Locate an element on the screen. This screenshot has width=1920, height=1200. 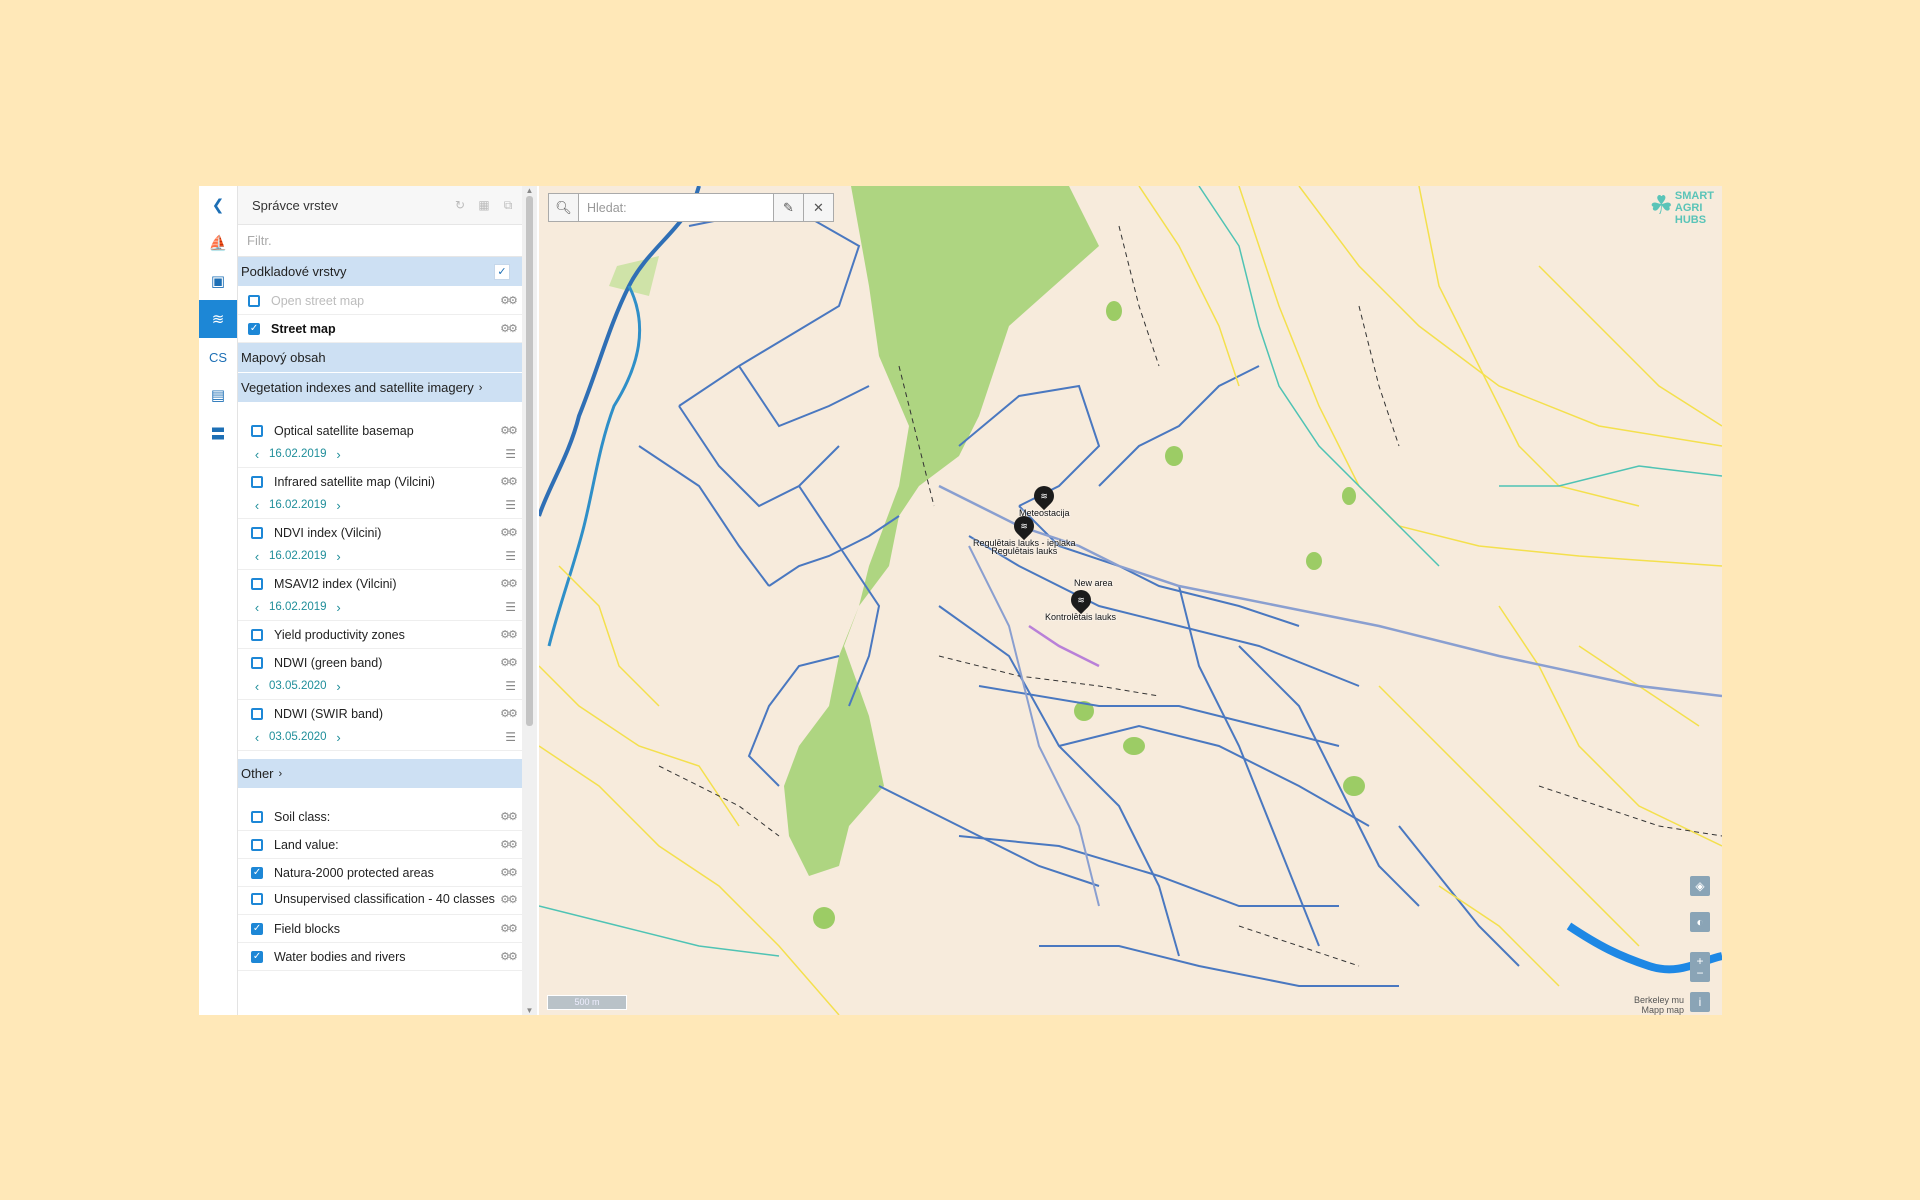
scroll-up-icon: ▲ is located at coordinates (529, 190).